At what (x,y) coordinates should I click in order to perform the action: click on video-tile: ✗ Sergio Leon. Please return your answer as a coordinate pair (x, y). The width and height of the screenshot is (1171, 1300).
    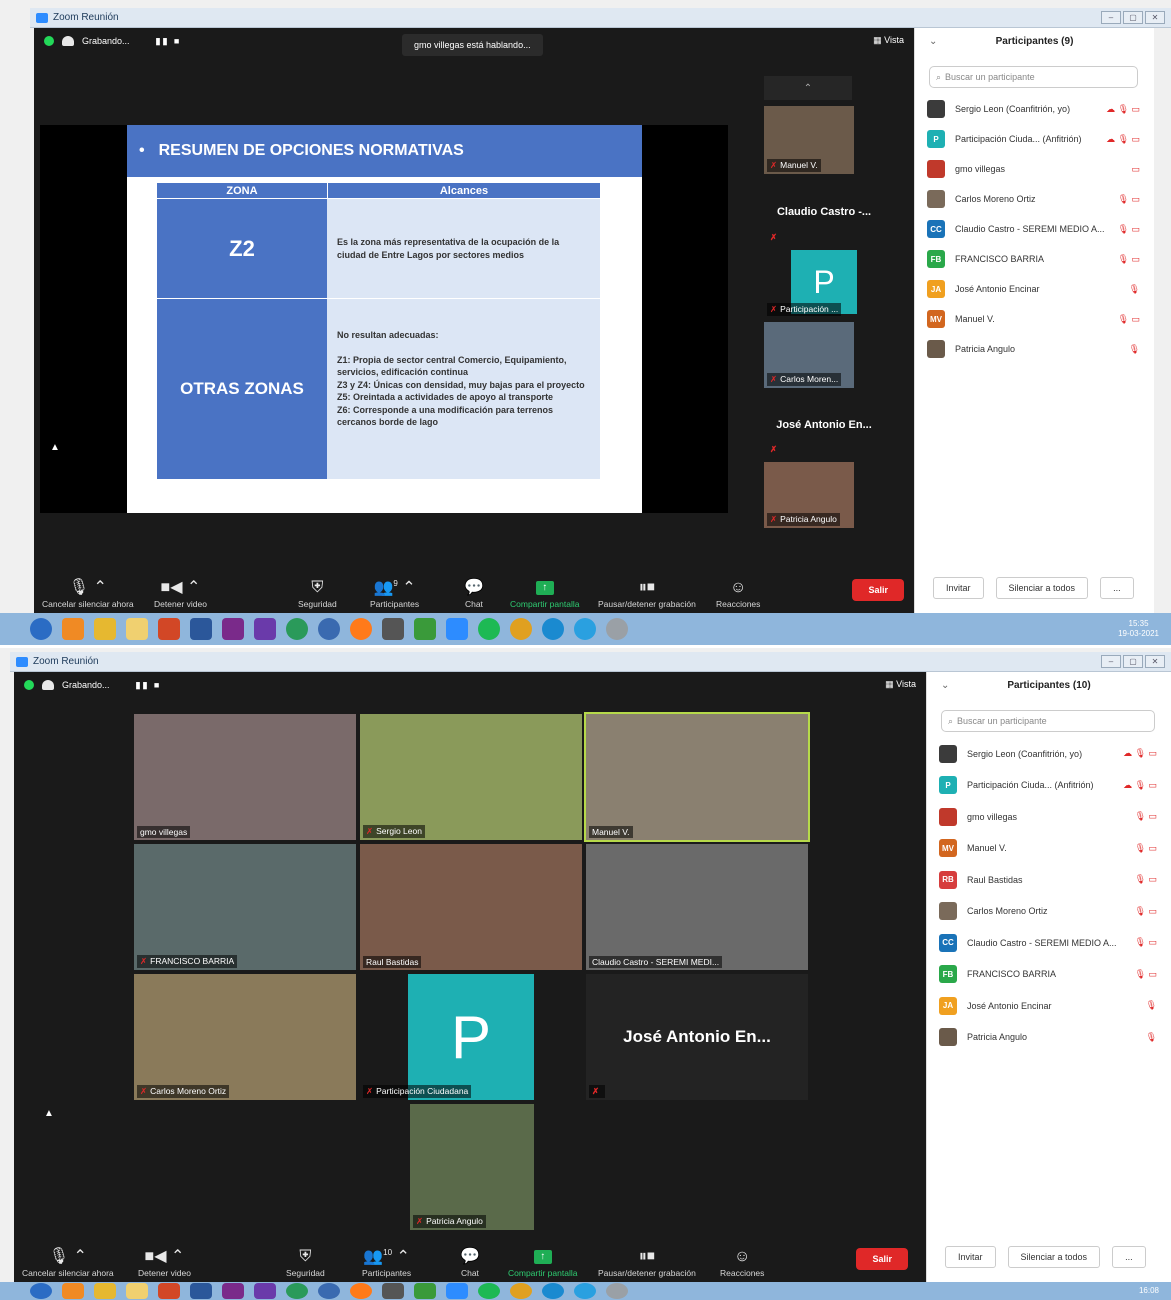
    Looking at the image, I should click on (471, 777).